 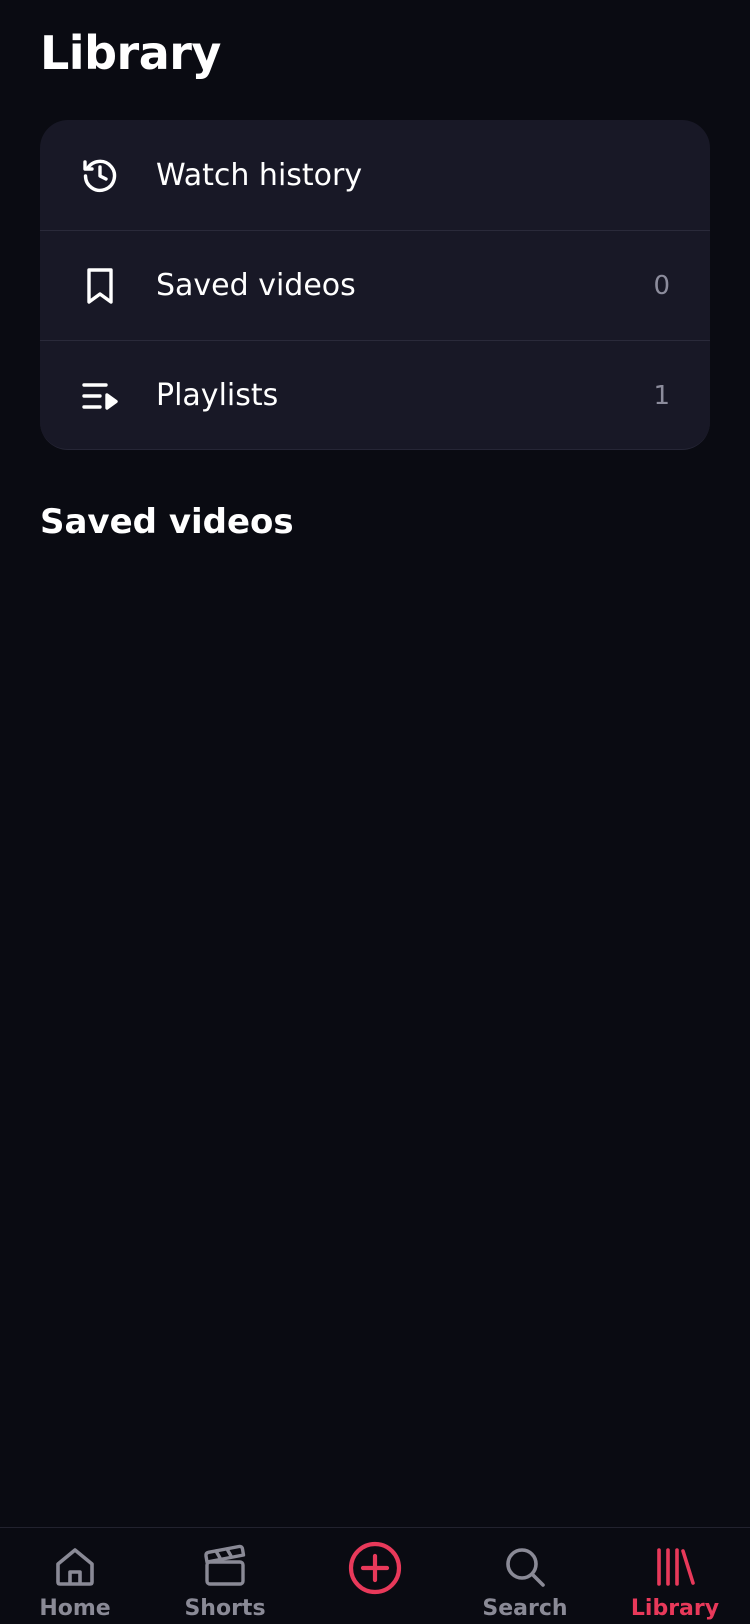 I want to click on saved-videos-count: 0, so click(x=661, y=285).